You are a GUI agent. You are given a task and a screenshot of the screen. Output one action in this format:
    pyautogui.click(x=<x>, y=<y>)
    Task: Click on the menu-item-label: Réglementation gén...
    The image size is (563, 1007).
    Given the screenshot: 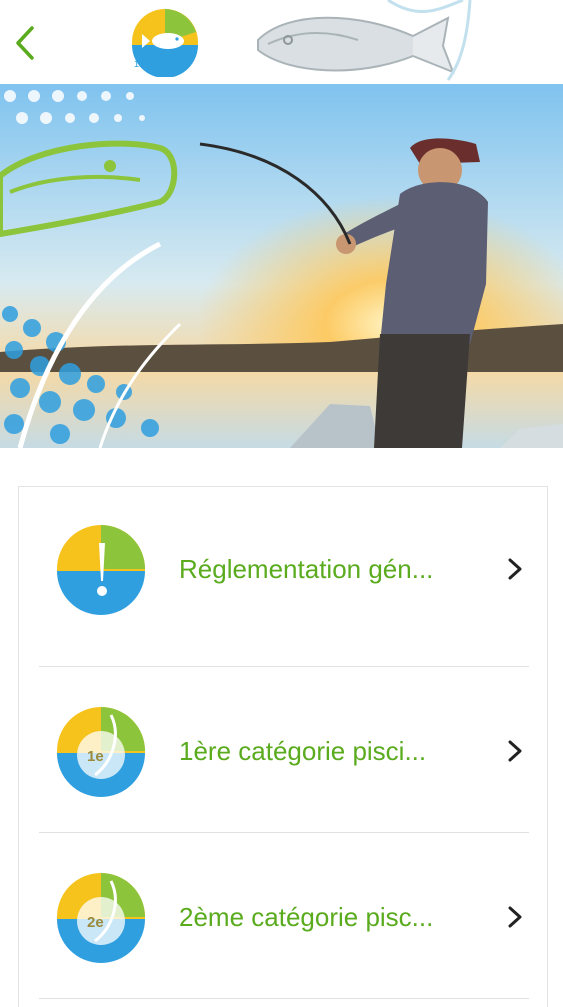 What is the action you would take?
    pyautogui.click(x=306, y=569)
    